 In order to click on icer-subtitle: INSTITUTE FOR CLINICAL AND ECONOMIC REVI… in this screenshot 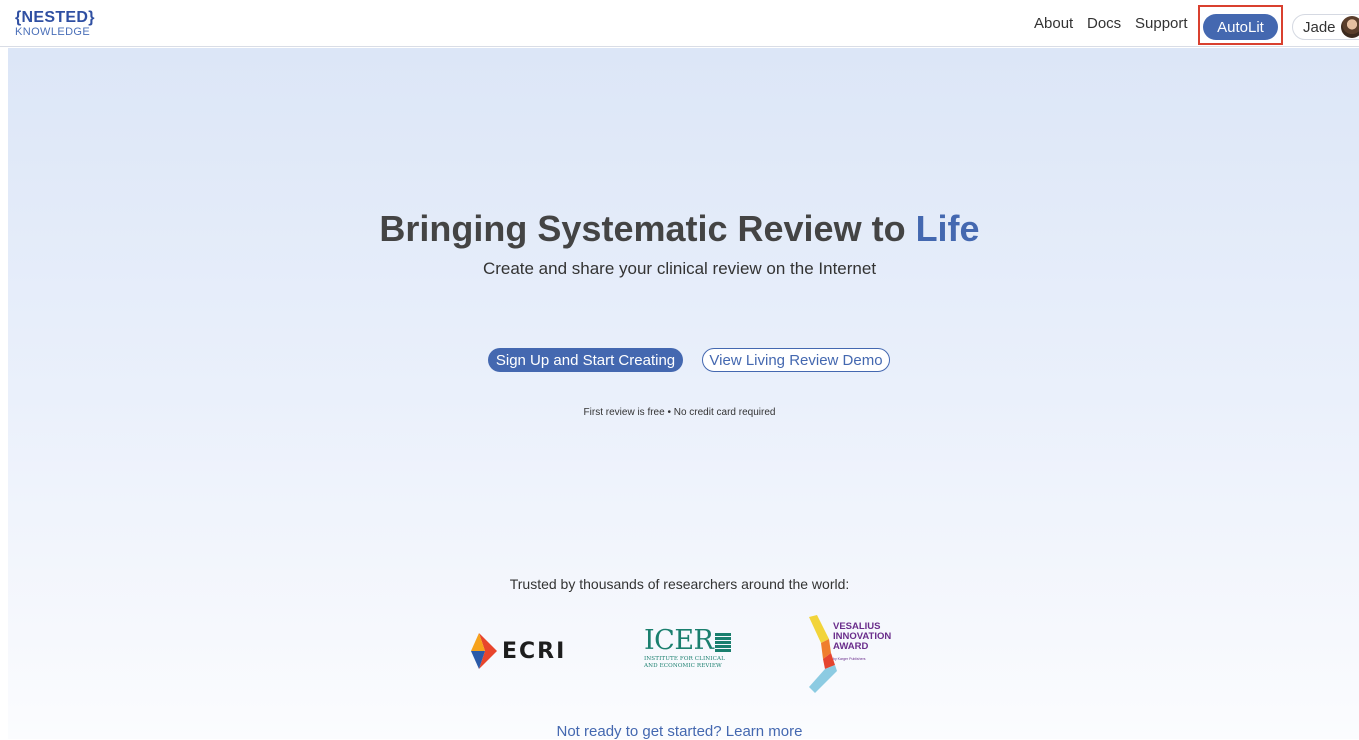, I will do `click(691, 663)`.